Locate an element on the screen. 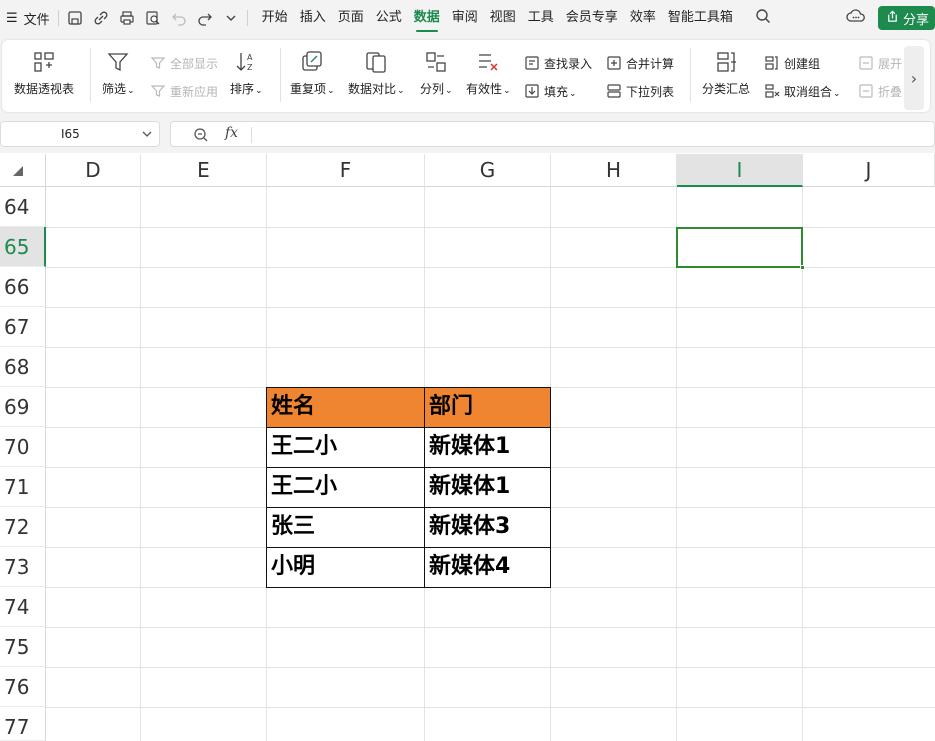  tab-formula: 公式 is located at coordinates (389, 18).